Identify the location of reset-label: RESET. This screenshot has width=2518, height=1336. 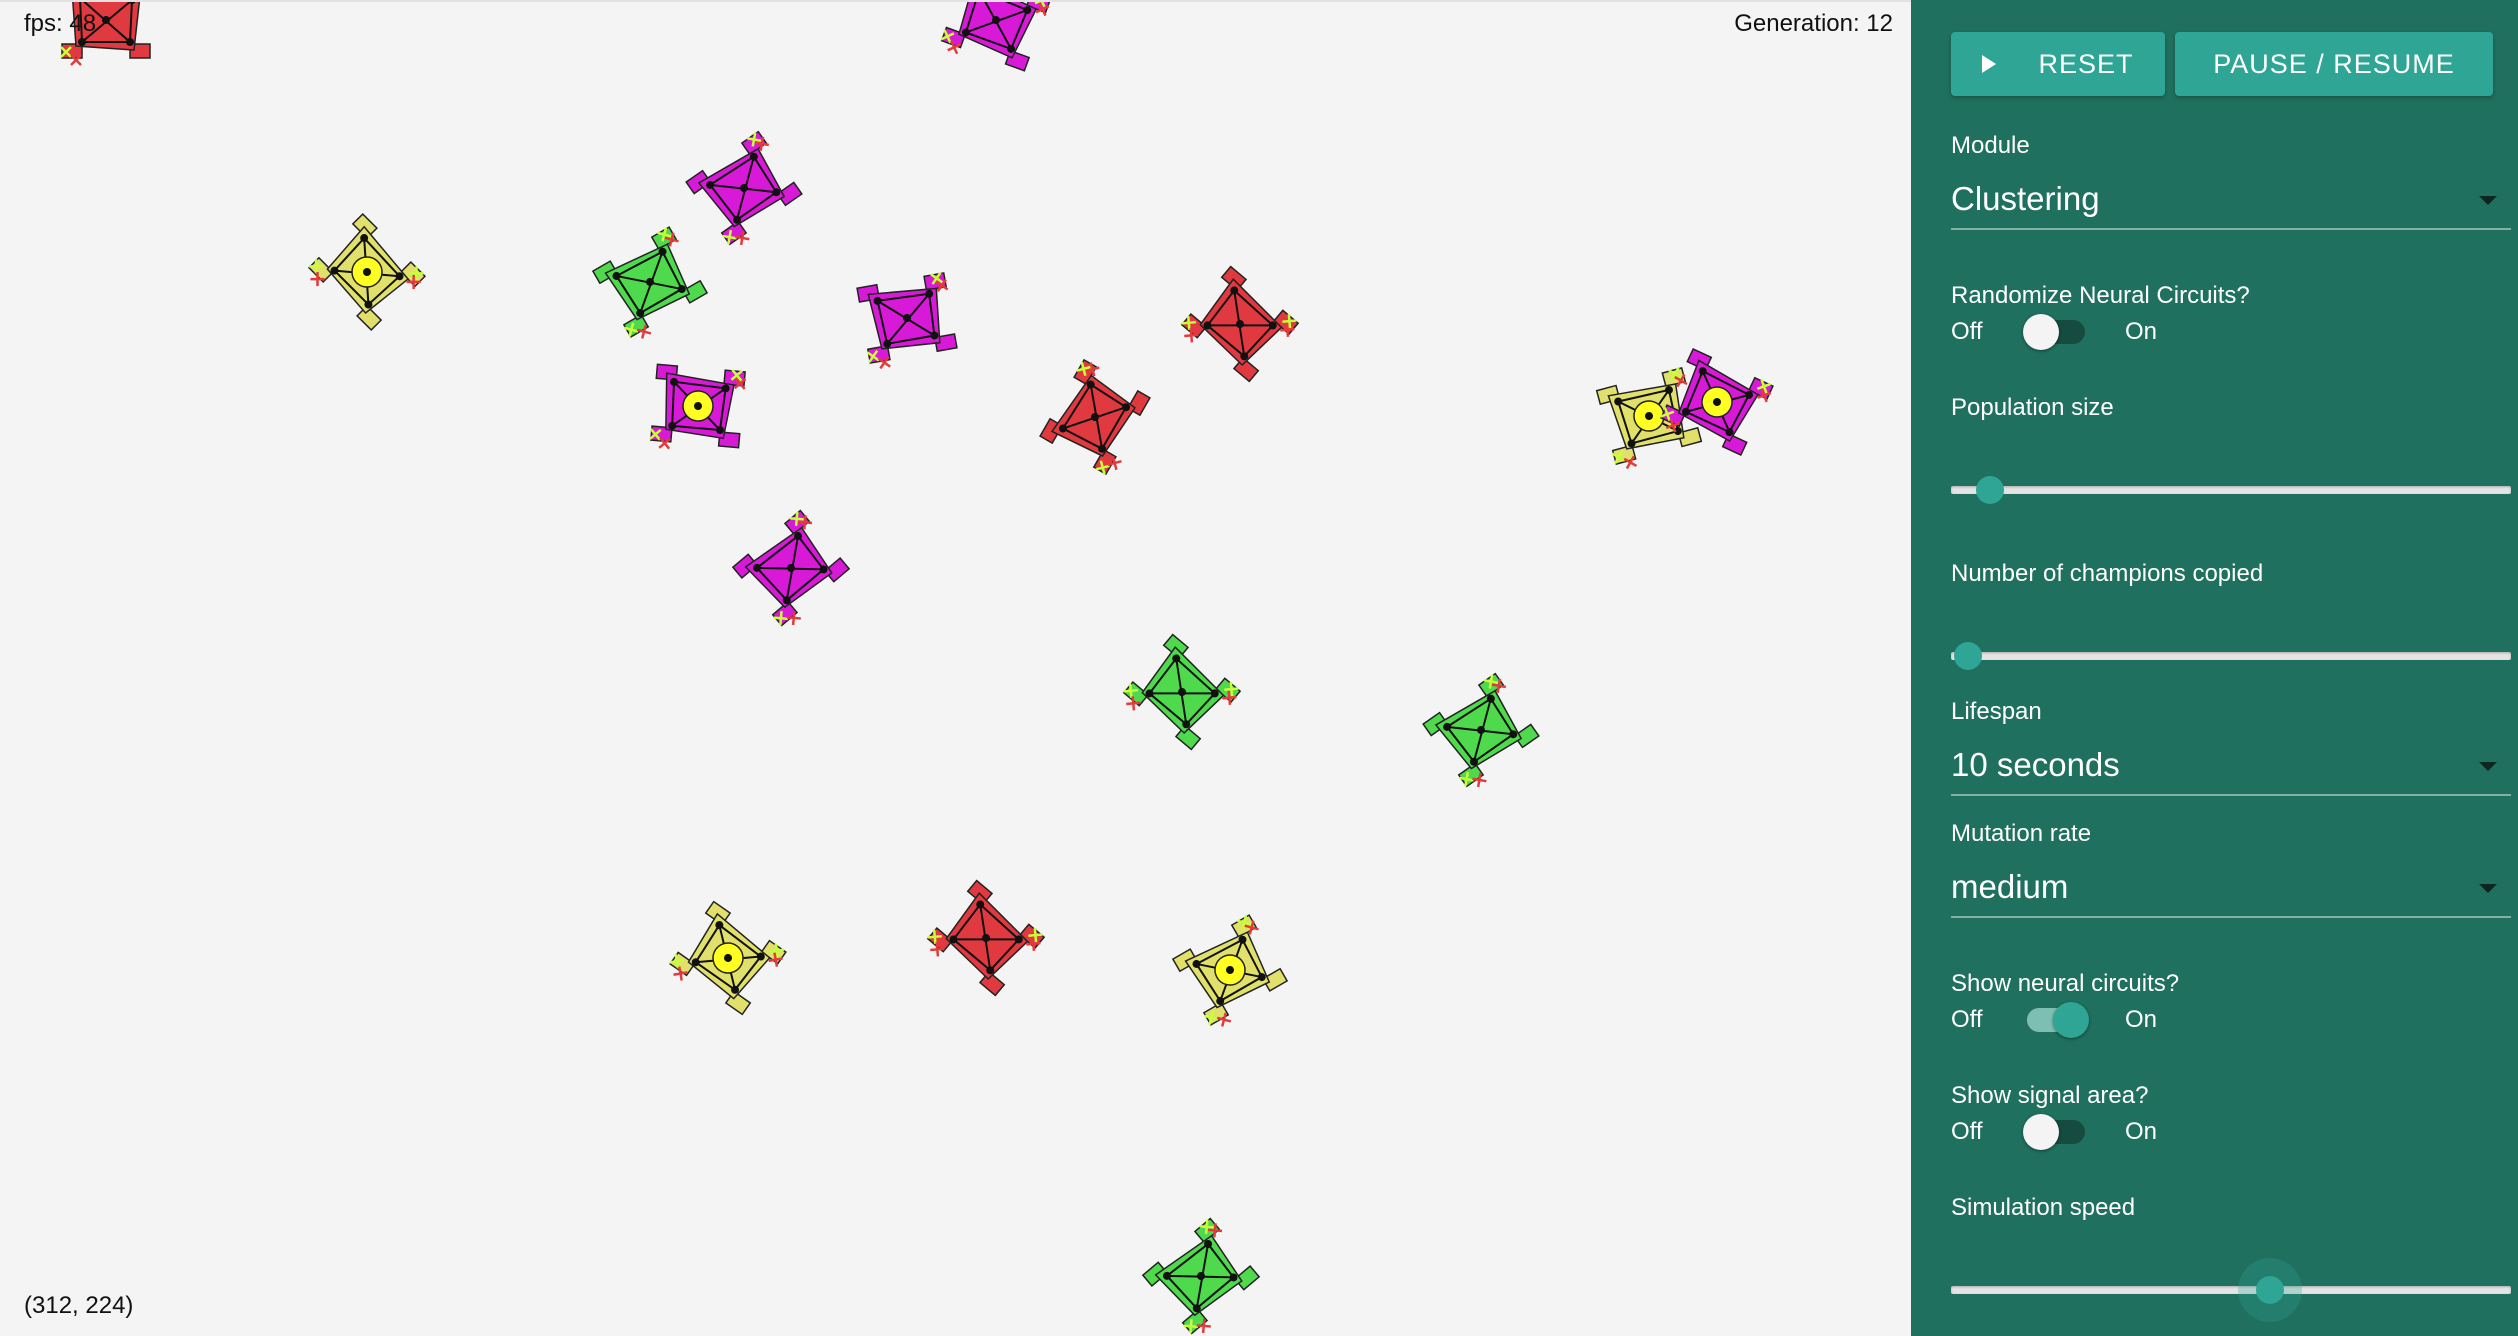
(2086, 63).